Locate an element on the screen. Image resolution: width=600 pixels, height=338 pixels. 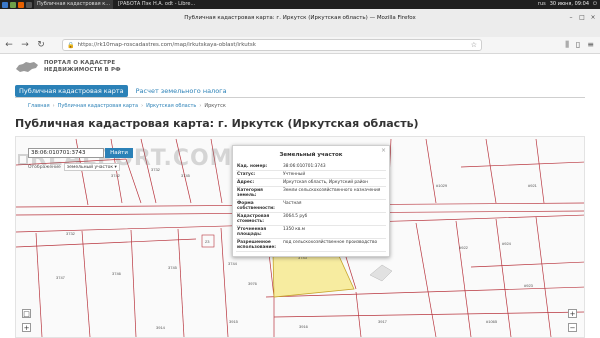
row-value: 38:06:010701:3743 is located at coordinates (334, 167).